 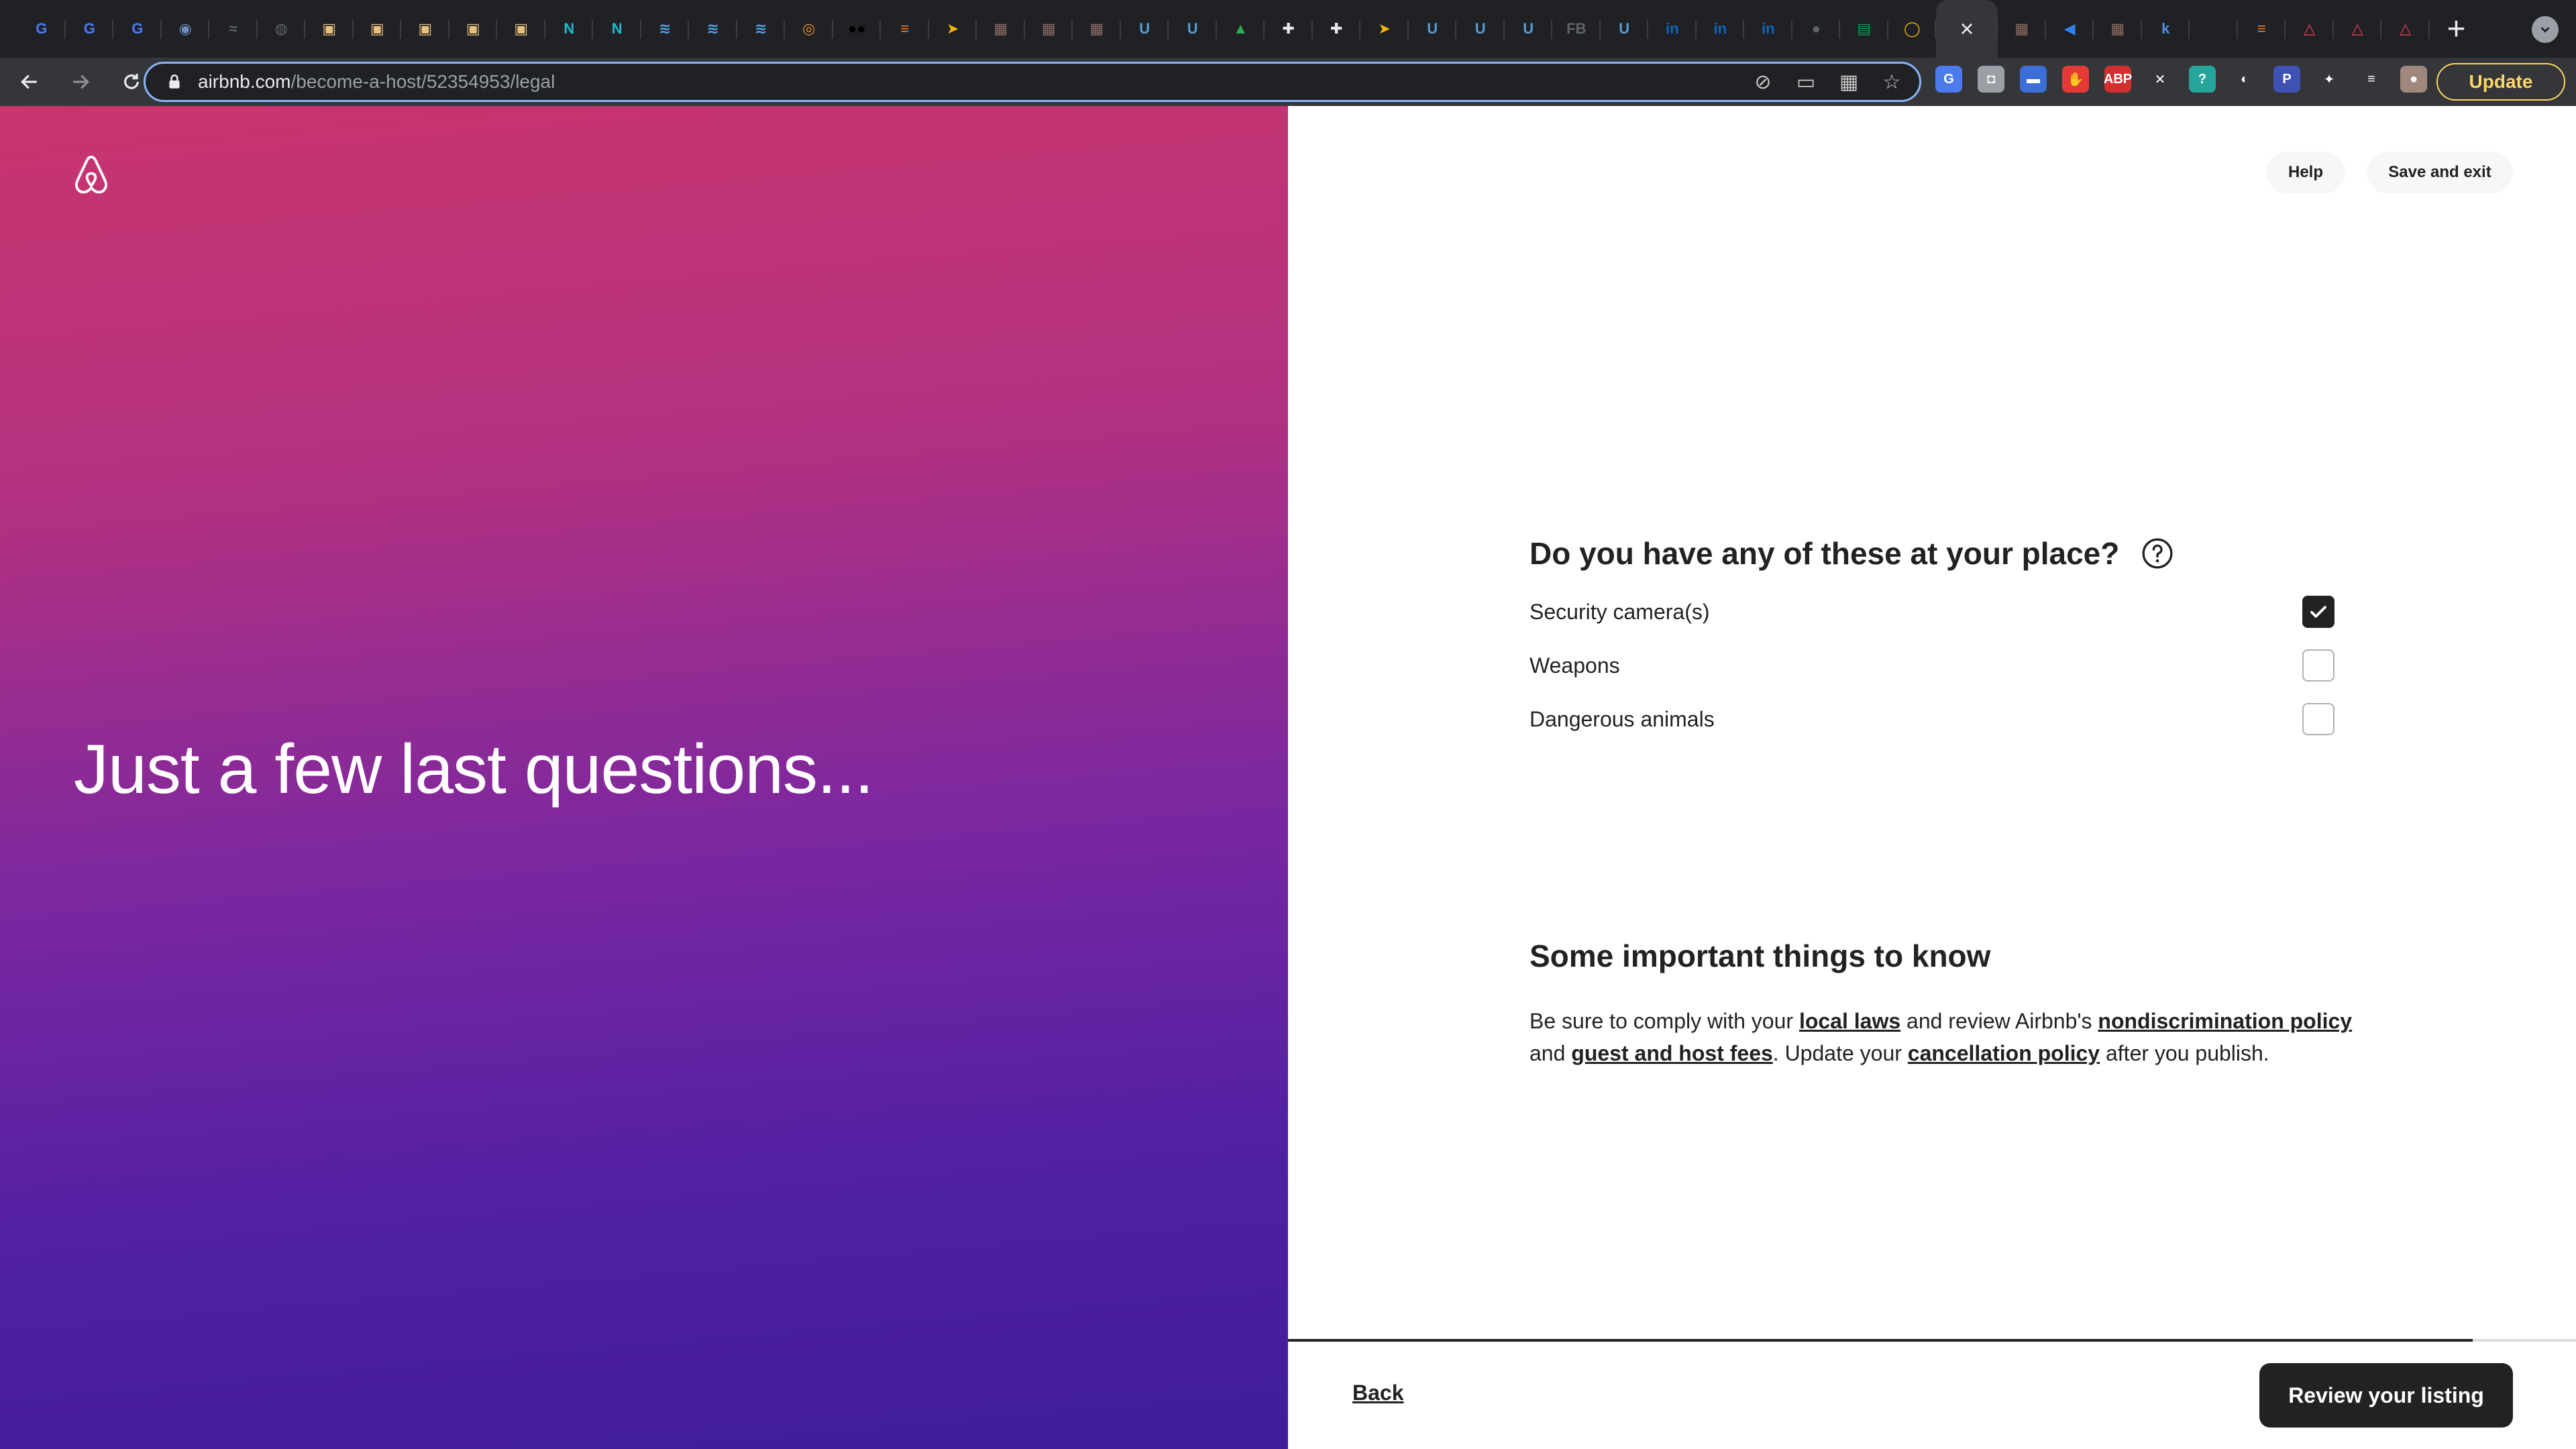 I want to click on cast-icon: ▭, so click(x=1805, y=81).